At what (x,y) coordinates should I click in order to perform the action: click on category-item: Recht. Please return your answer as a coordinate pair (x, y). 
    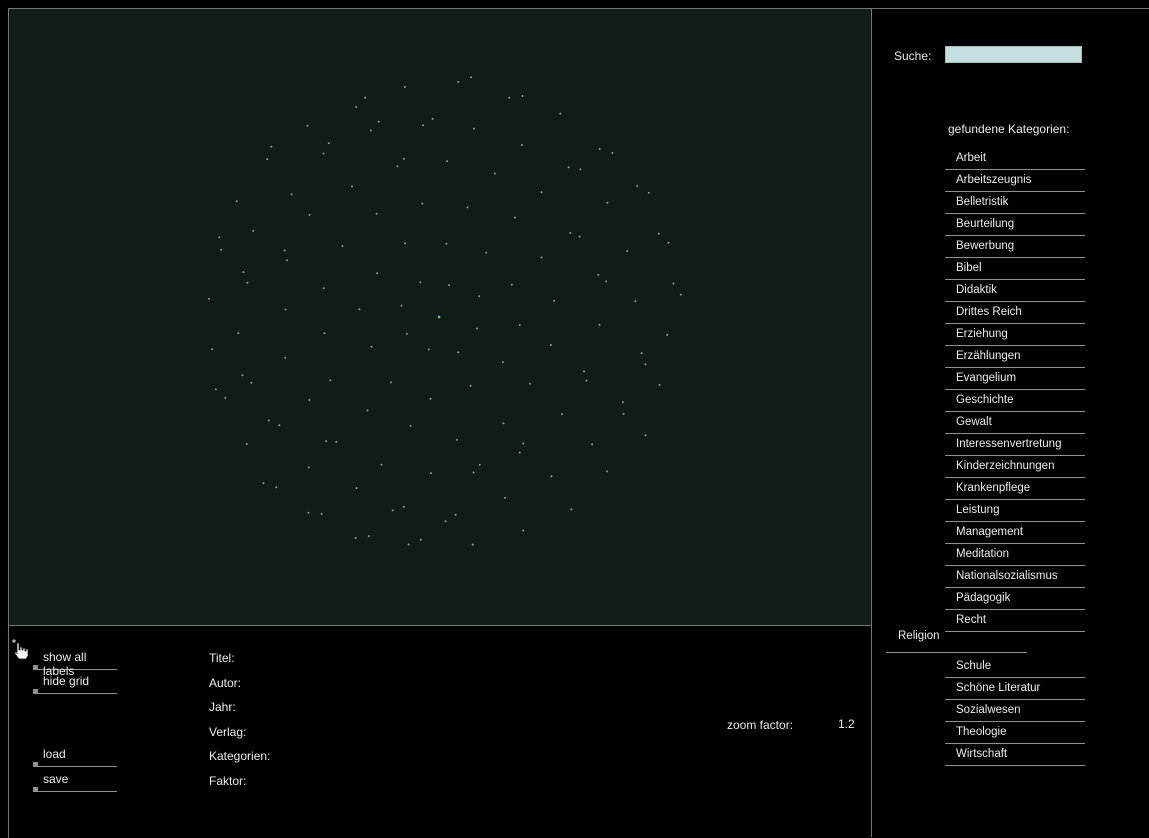
    Looking at the image, I should click on (1015, 621).